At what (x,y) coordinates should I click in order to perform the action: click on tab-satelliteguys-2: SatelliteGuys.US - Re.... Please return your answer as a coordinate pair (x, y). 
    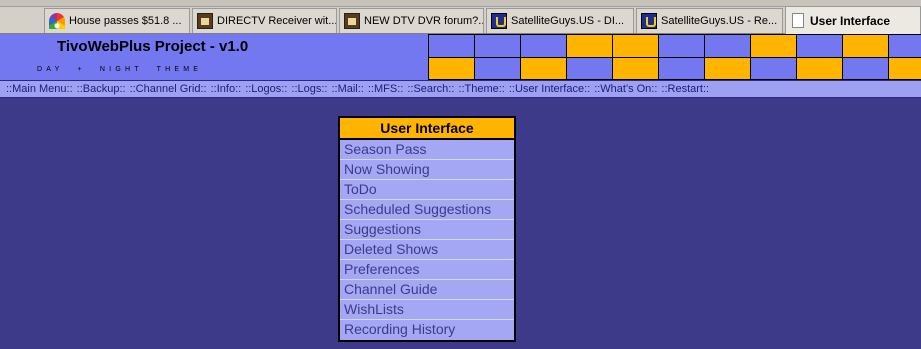
    Looking at the image, I should click on (709, 20).